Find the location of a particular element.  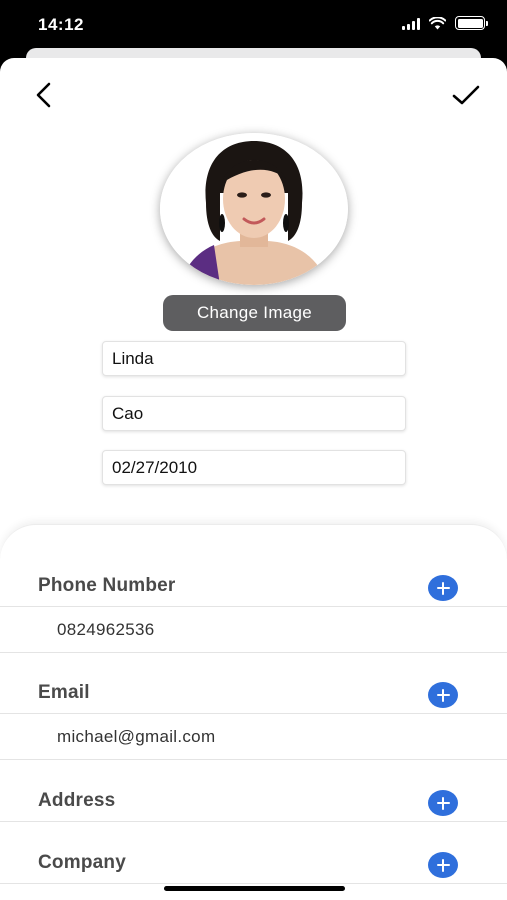

status-bar: 14:12 is located at coordinates (253, 25).